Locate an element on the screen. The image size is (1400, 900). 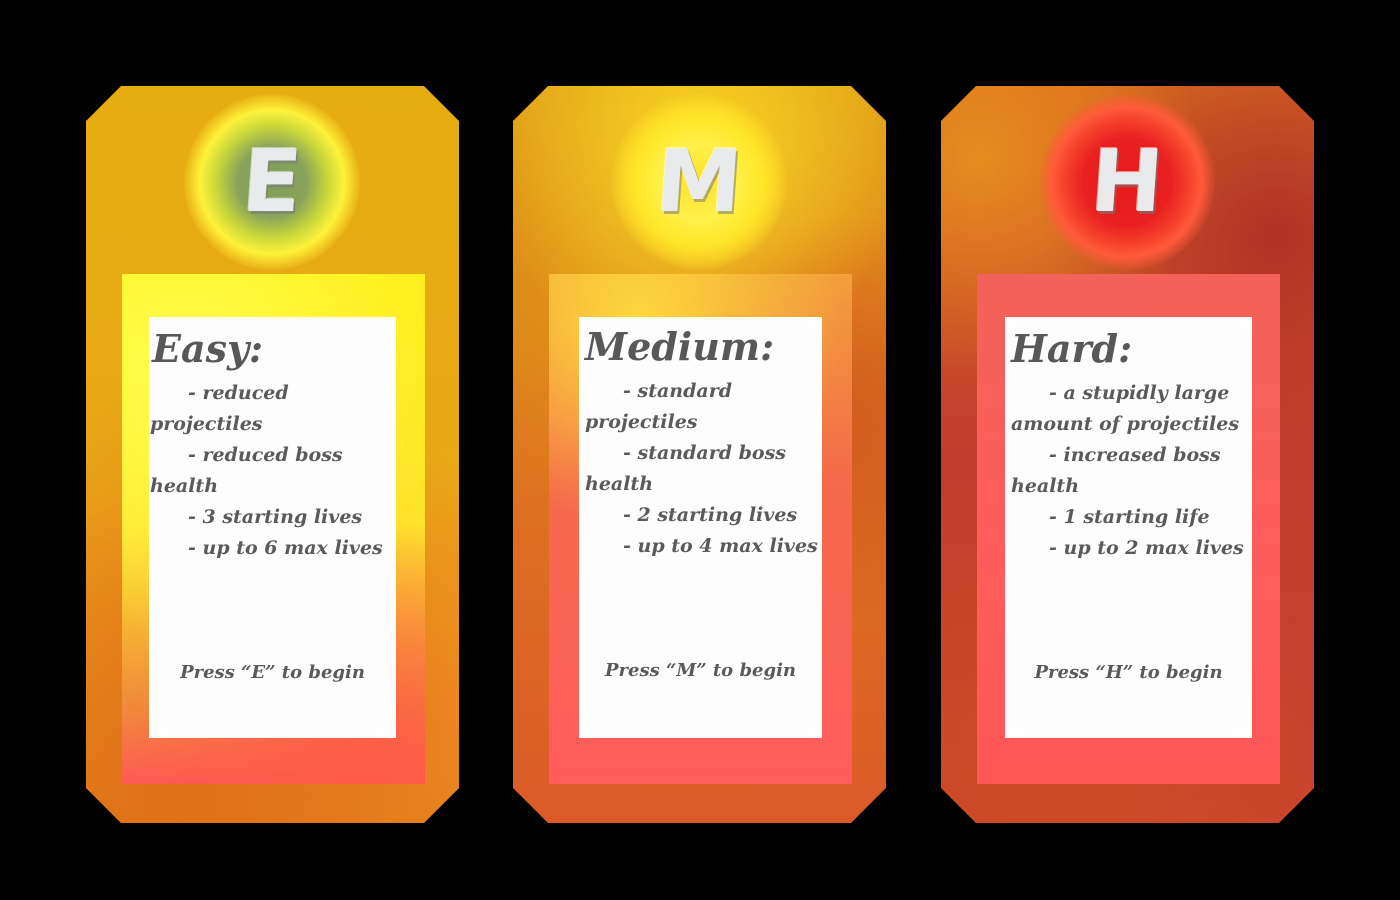
feature-item: - standard projectiles is located at coordinates (658, 406).